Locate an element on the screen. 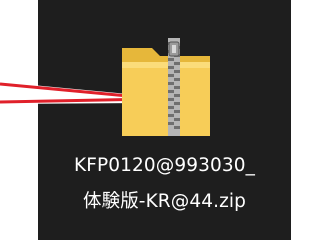 This screenshot has height=240, width=320. file-name-line-1: KFP0120@993030_ is located at coordinates (164, 165).